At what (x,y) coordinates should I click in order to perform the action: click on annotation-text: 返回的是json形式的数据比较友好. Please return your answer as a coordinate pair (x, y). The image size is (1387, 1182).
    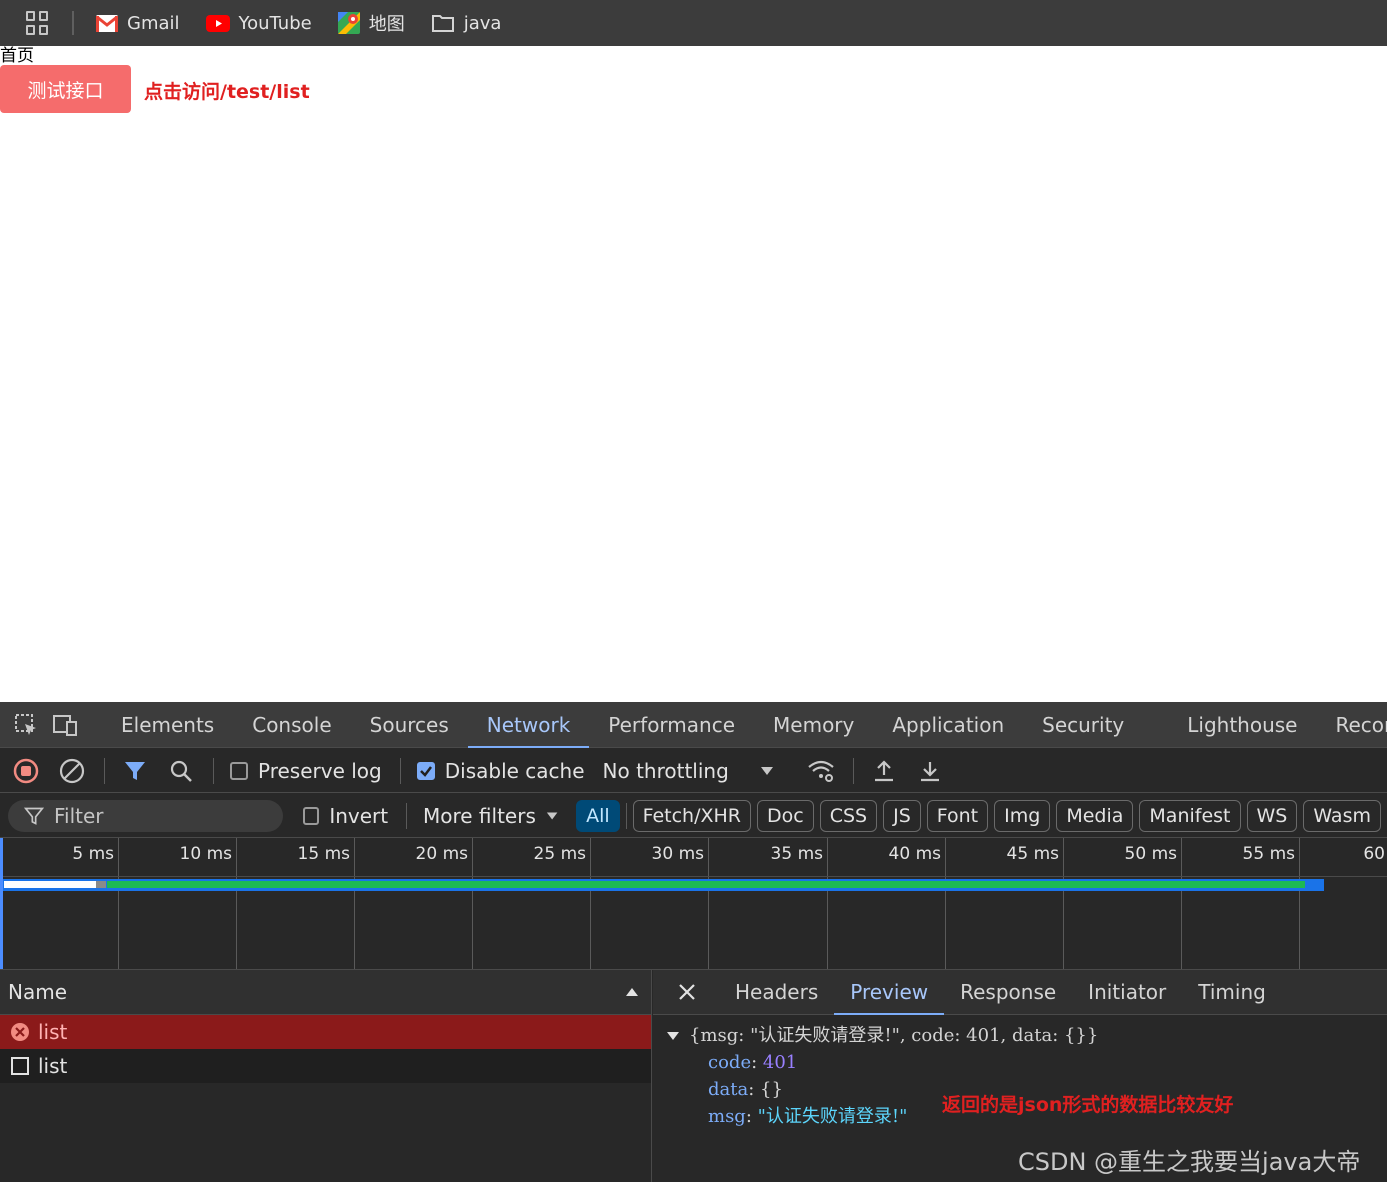
    Looking at the image, I should click on (1088, 1105).